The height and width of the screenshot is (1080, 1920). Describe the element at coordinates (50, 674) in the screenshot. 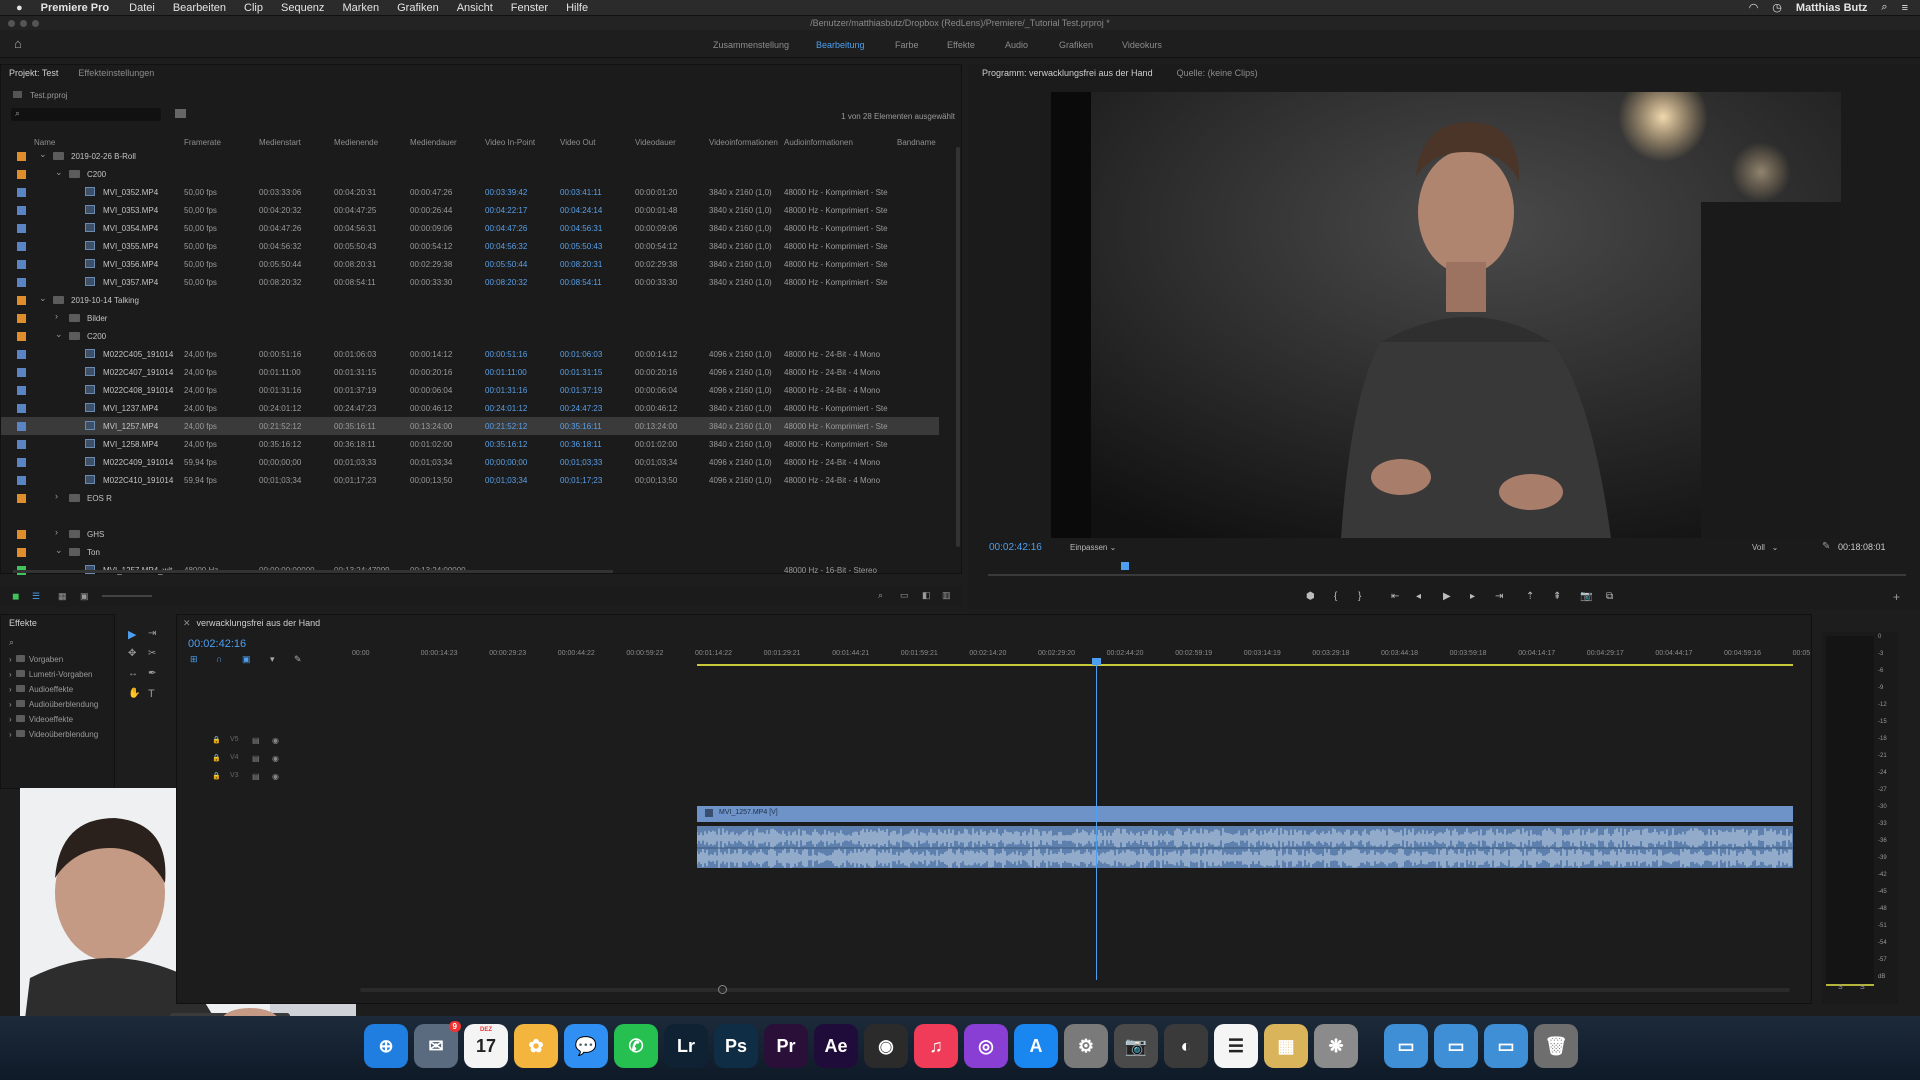

I see `effects-folder: › Lumetri-Vorgaben` at that location.